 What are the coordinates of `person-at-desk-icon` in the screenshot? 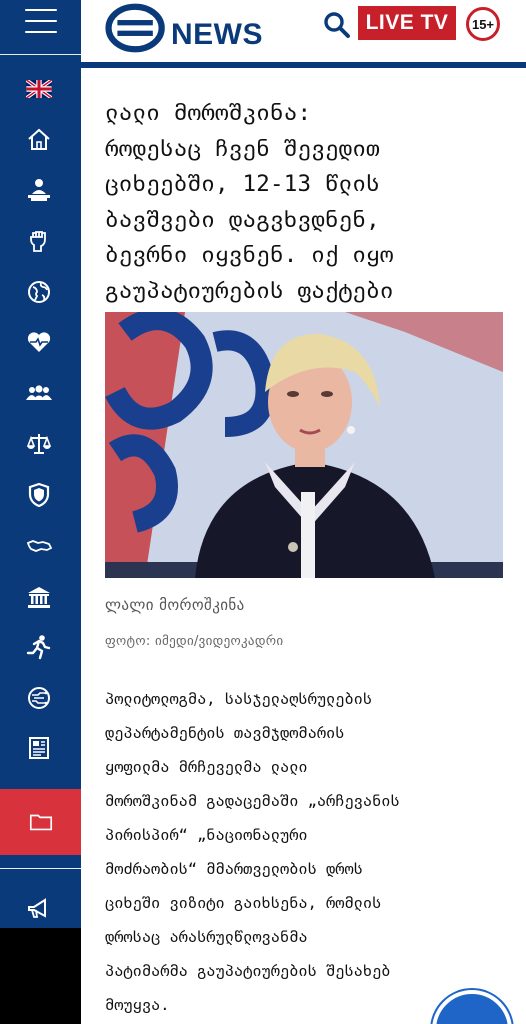 It's located at (39, 190).